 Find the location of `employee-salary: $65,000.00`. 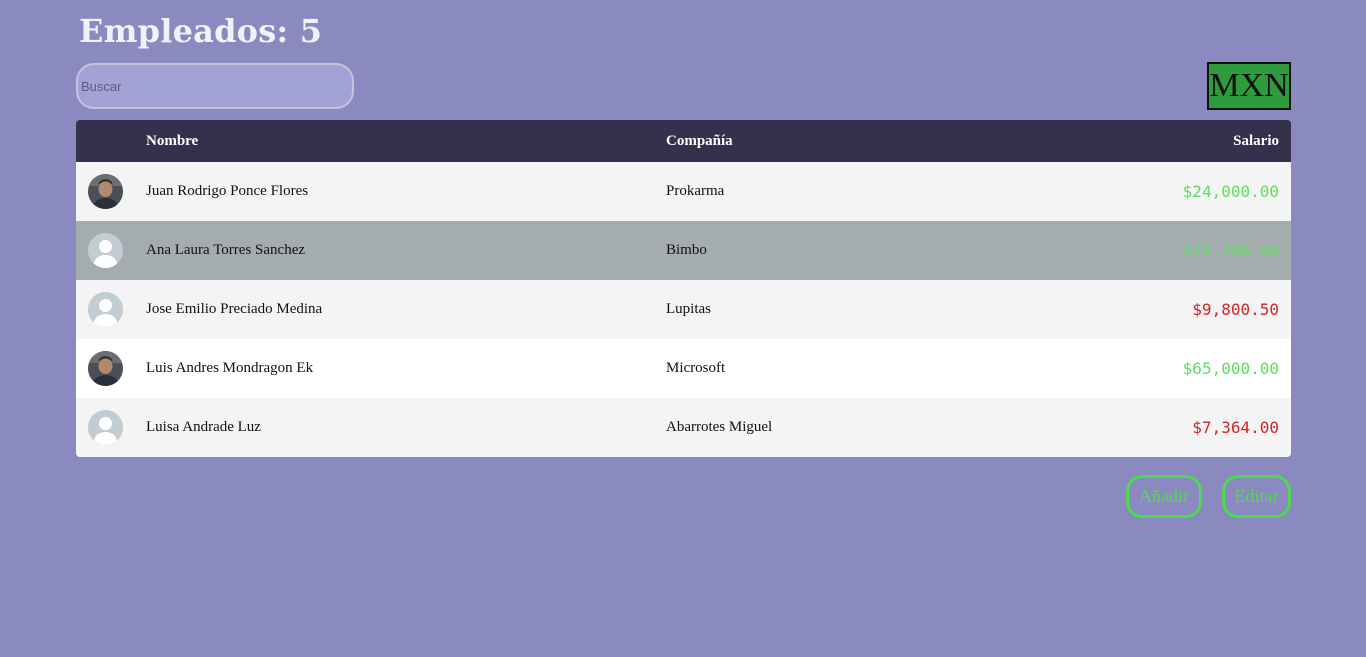

employee-salary: $65,000.00 is located at coordinates (1230, 368).